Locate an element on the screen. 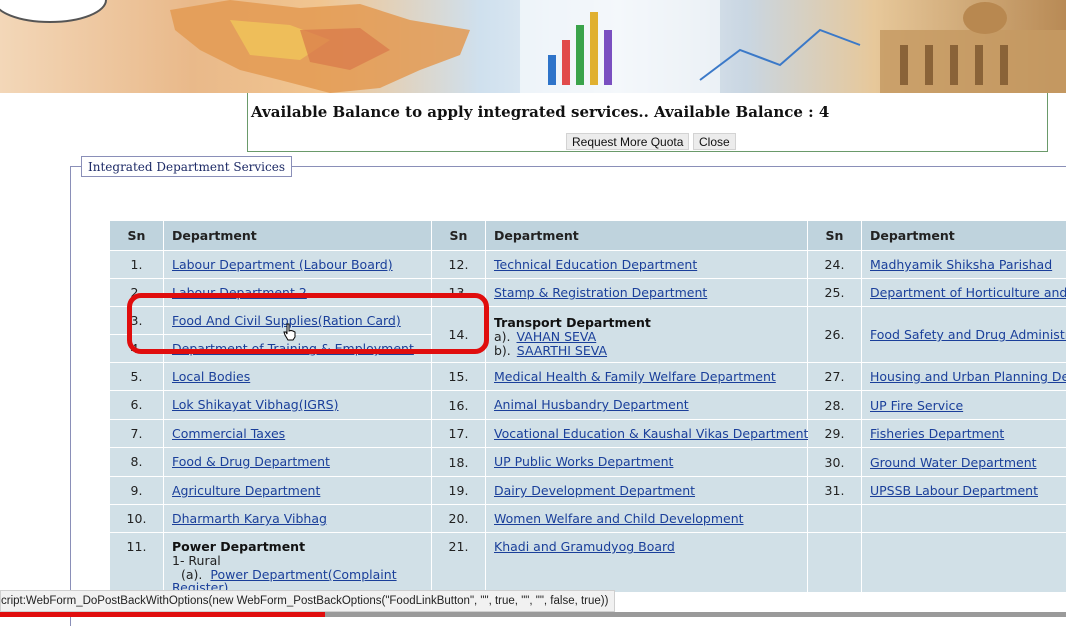  department-link: Madhyamik Shiksha Parishad is located at coordinates (961, 264).